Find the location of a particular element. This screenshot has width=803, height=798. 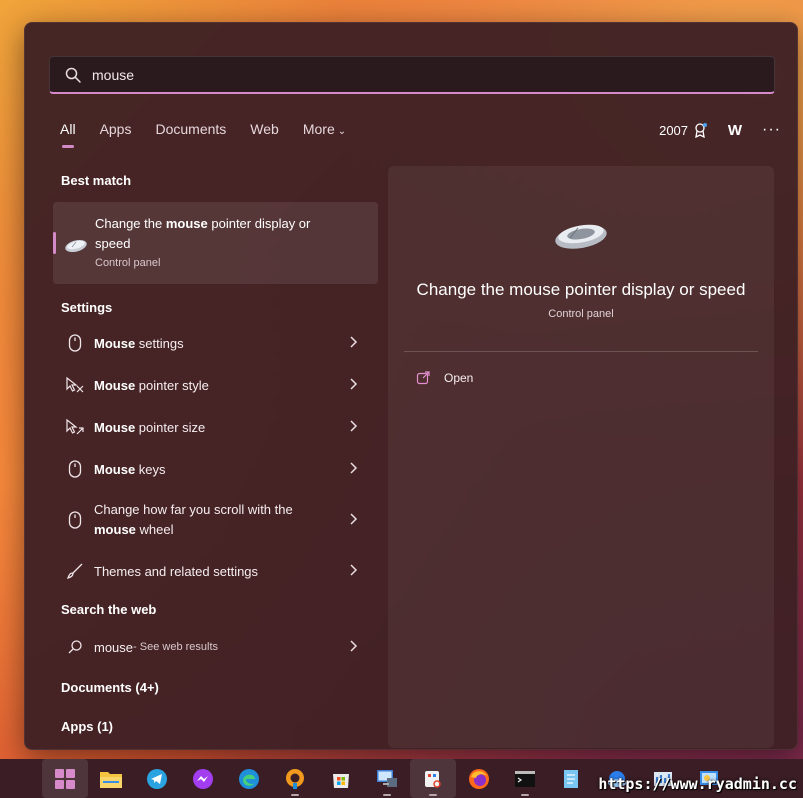

chevron-down-icon: ⌄ is located at coordinates (342, 131).